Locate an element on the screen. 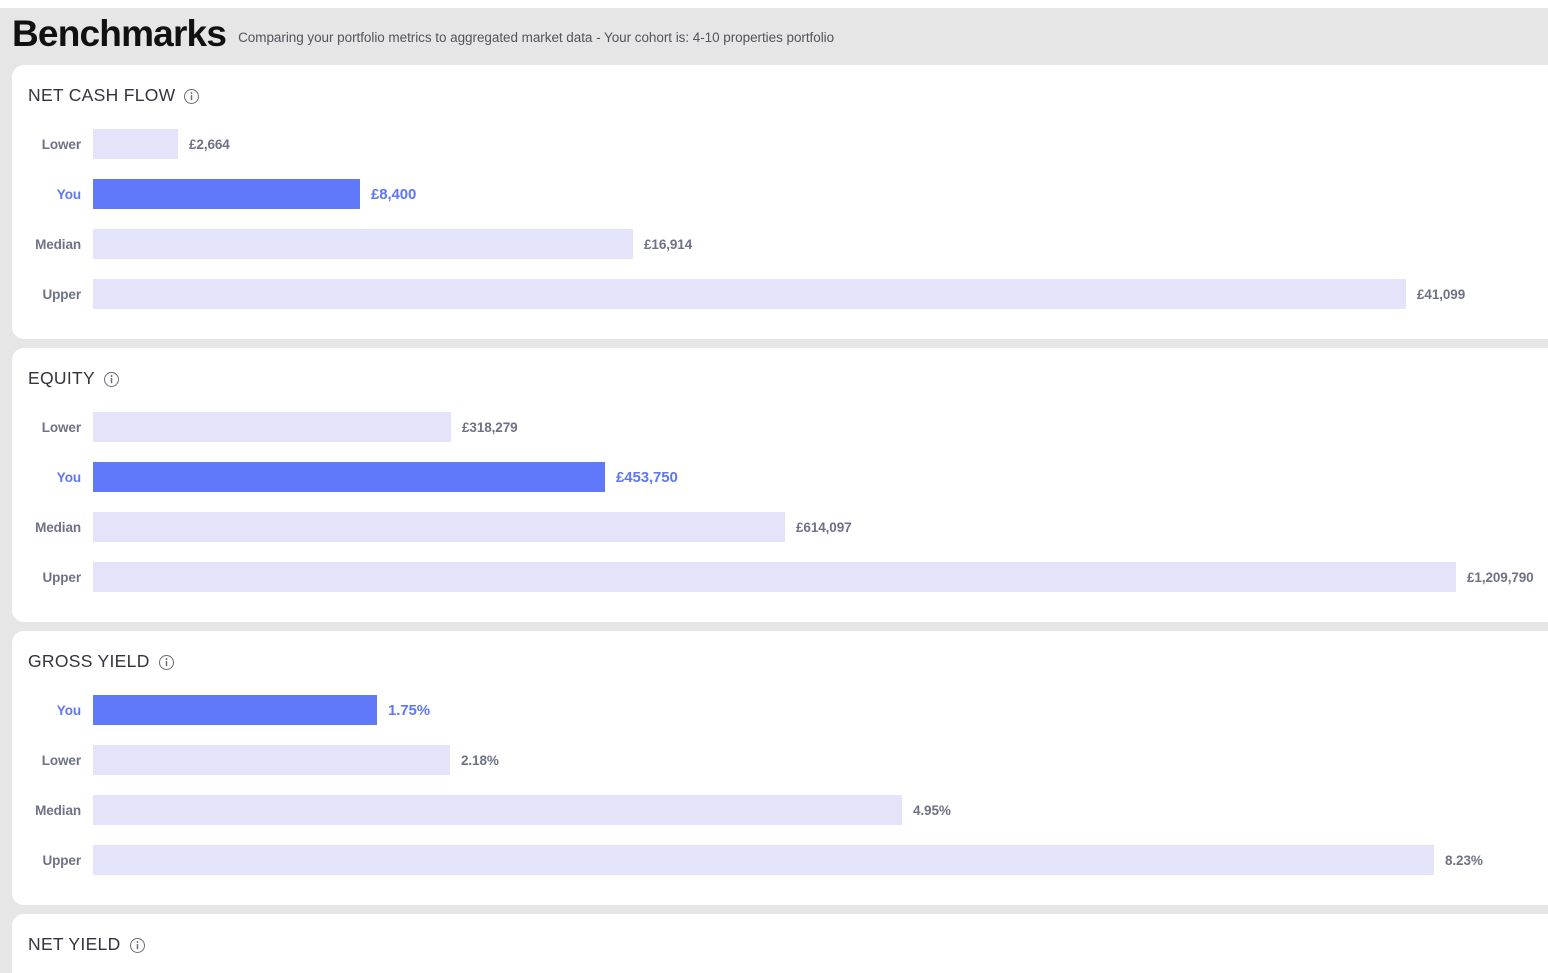  bar-wrapper: £16,914 is located at coordinates (392, 244).